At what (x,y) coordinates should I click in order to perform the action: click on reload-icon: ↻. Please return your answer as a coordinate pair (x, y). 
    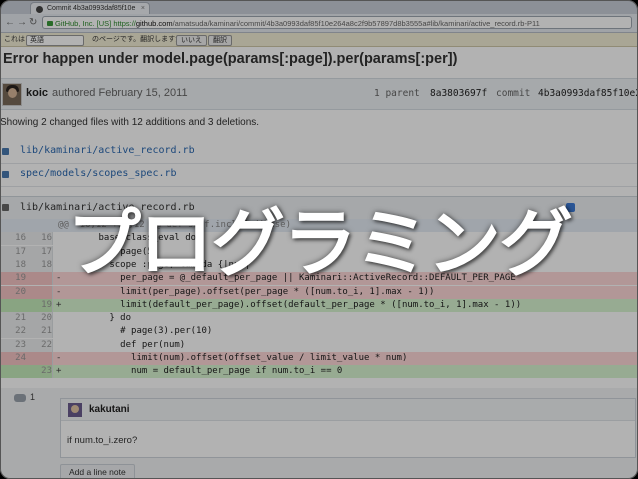
    Looking at the image, I should click on (33, 23).